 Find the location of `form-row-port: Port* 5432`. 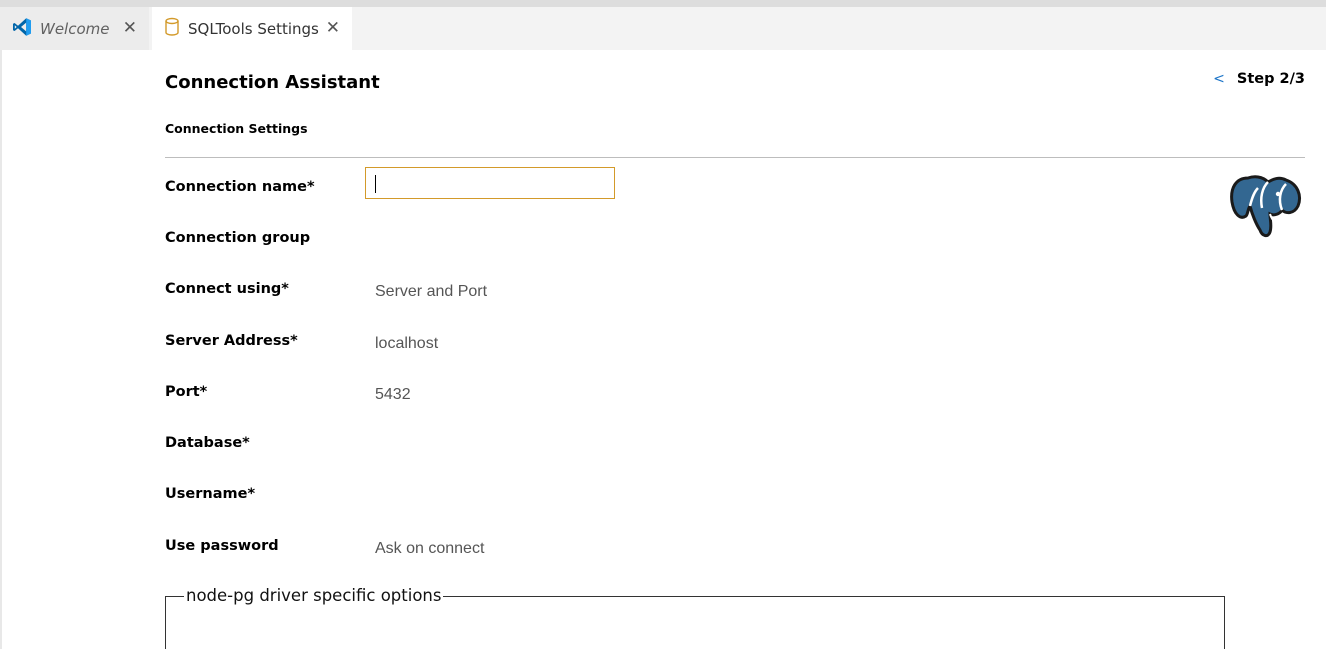

form-row-port: Port* 5432 is located at coordinates (565, 400).